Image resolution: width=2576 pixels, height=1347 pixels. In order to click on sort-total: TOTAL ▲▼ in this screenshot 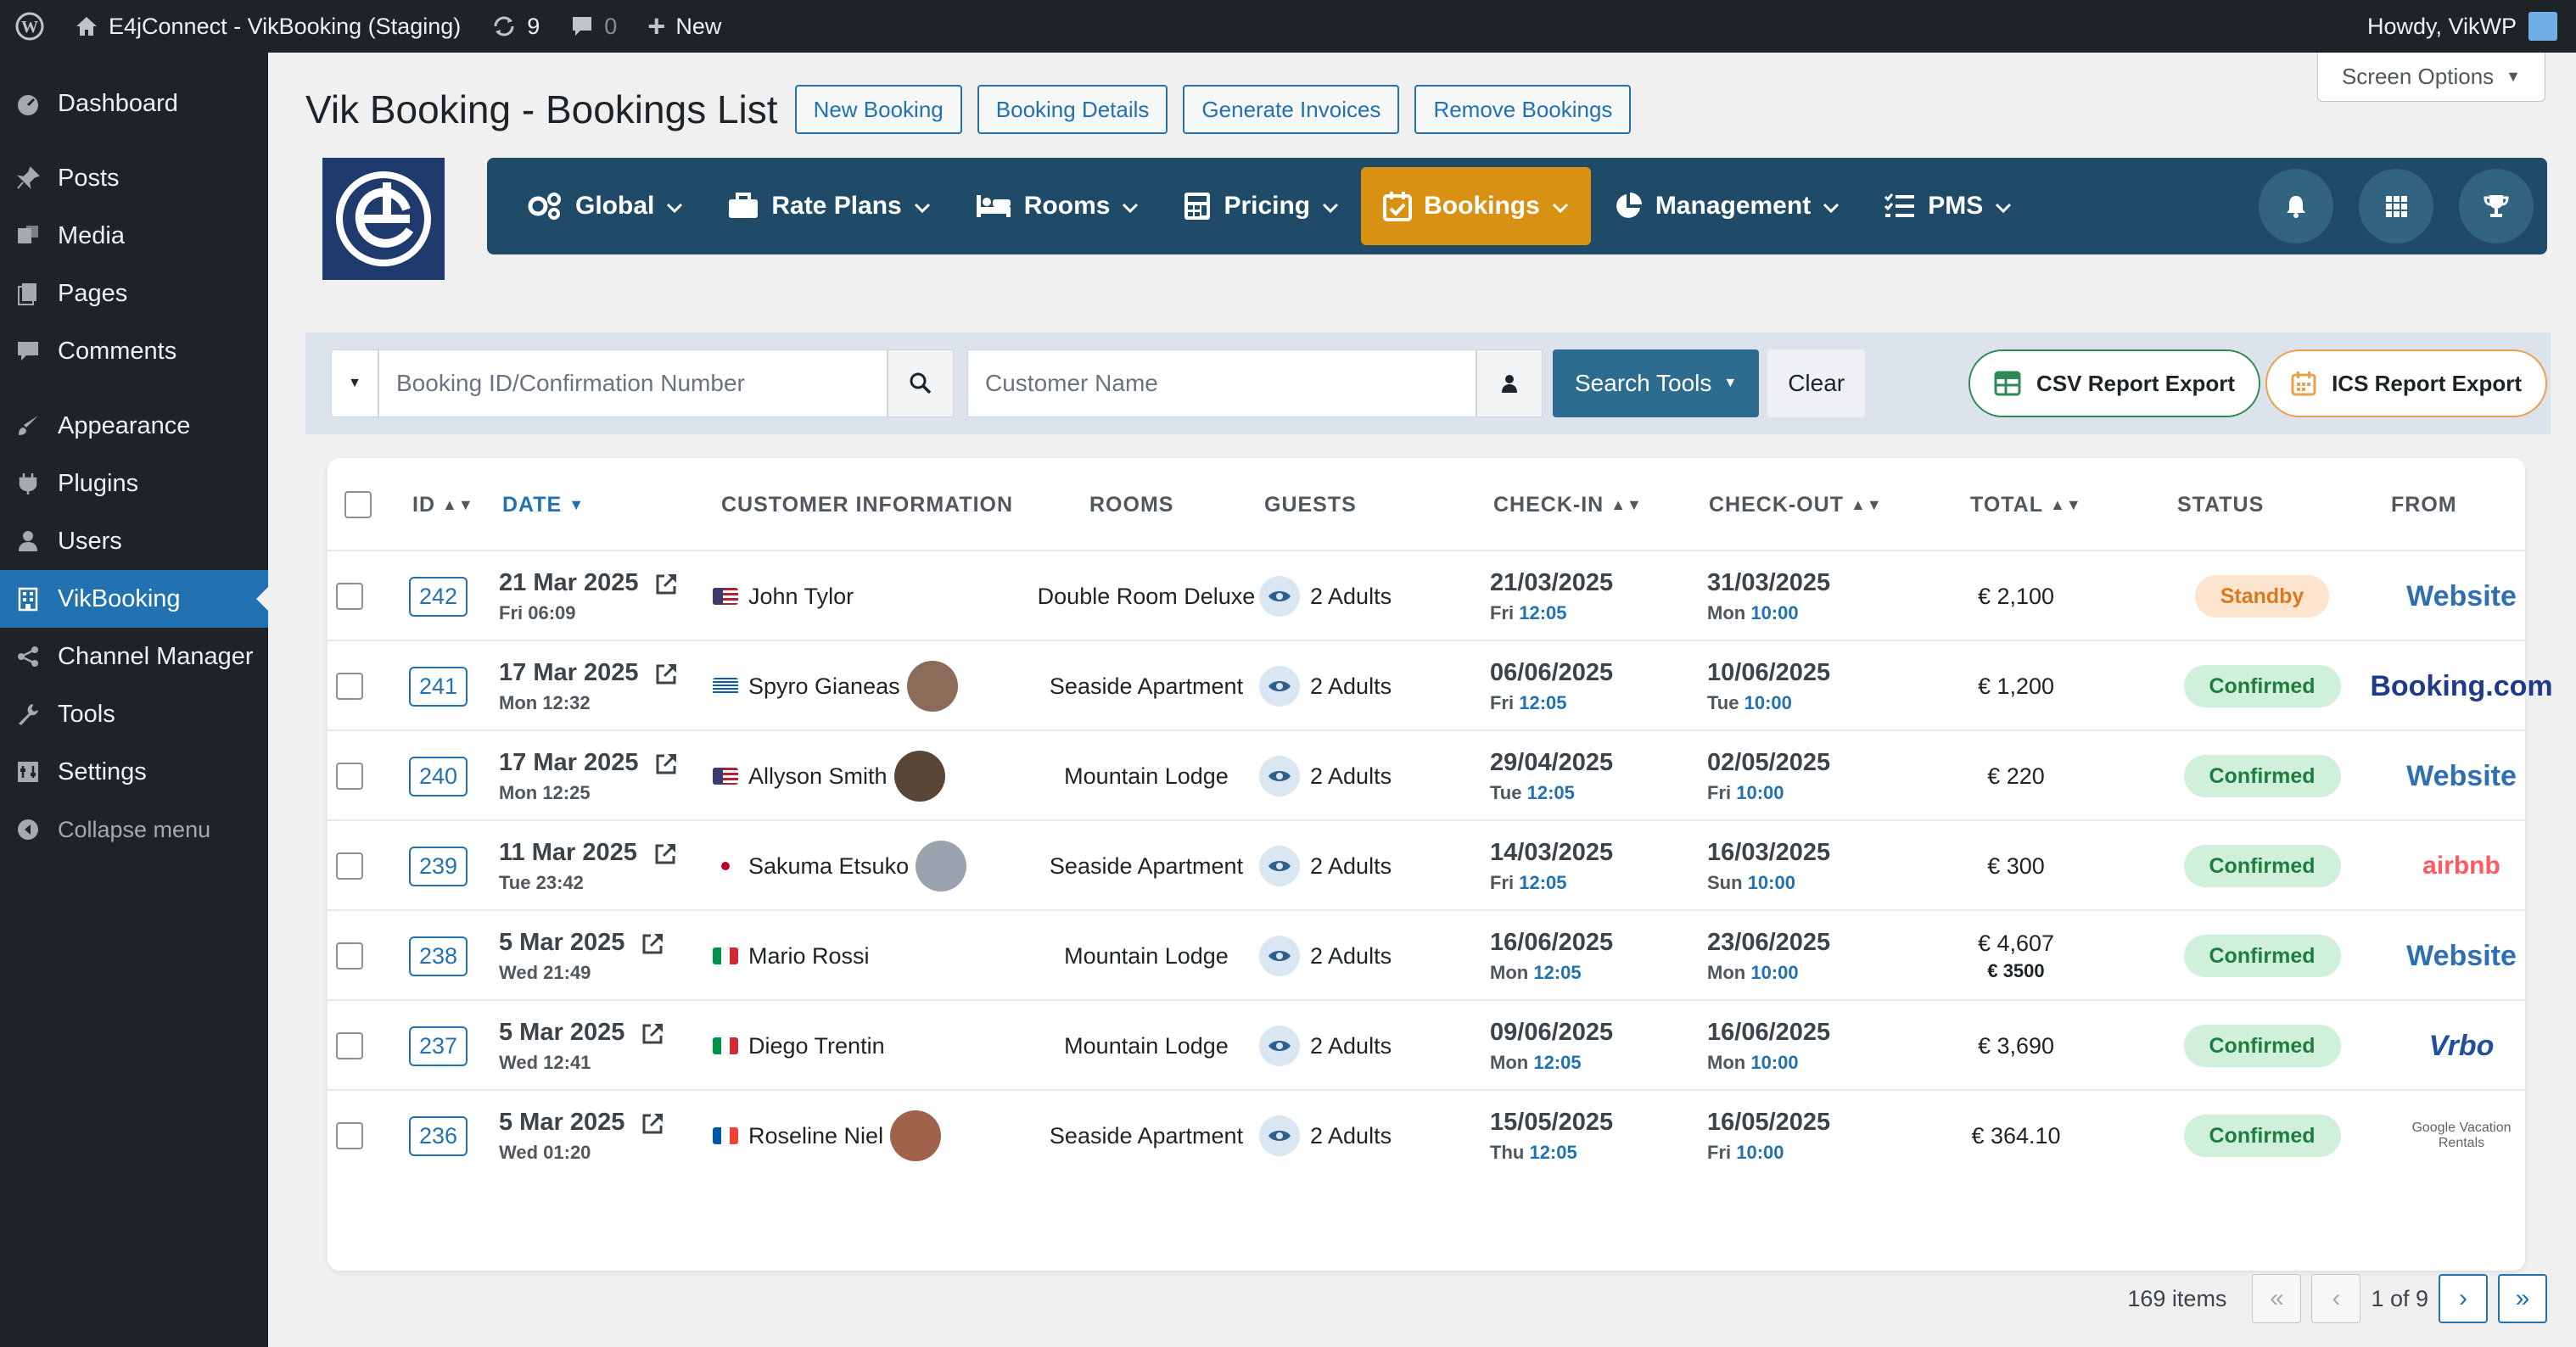, I will do `click(2026, 504)`.